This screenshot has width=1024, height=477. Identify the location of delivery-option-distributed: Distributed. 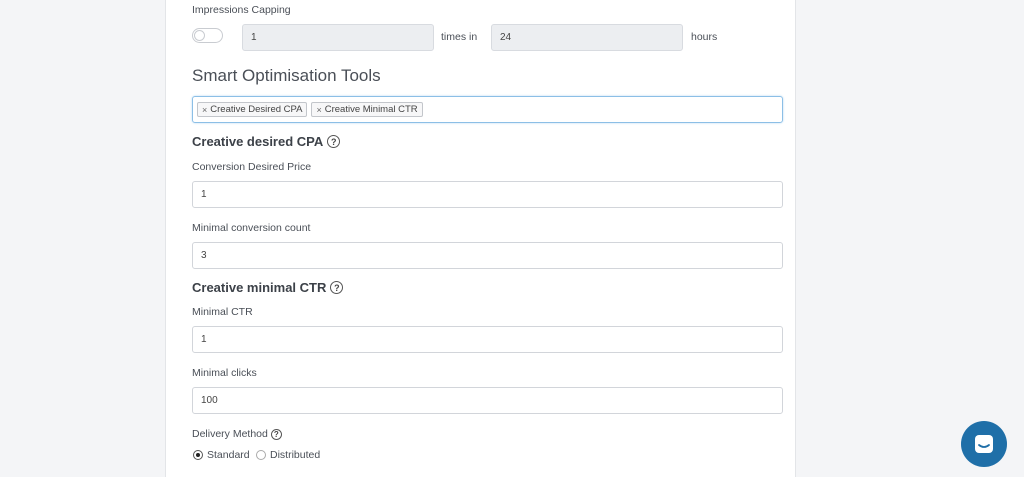
(288, 455).